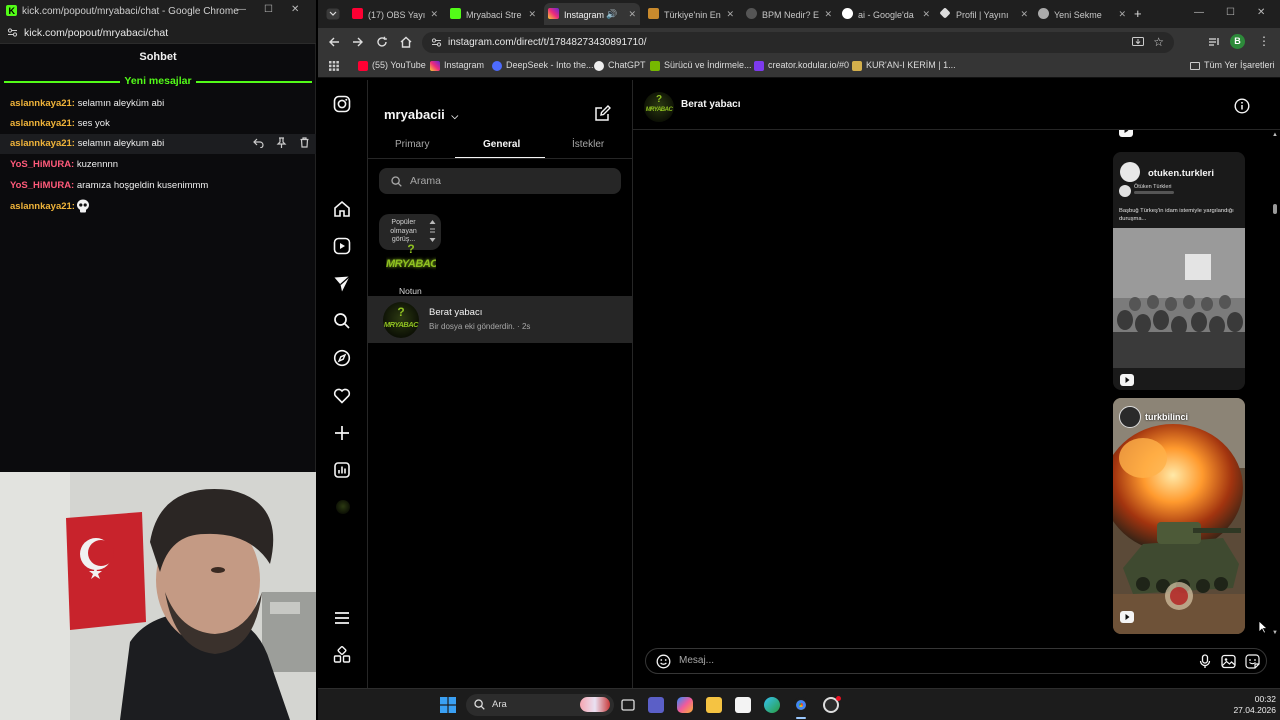 The image size is (1280, 720). What do you see at coordinates (1205, 661) in the screenshot?
I see `microphone-icon` at bounding box center [1205, 661].